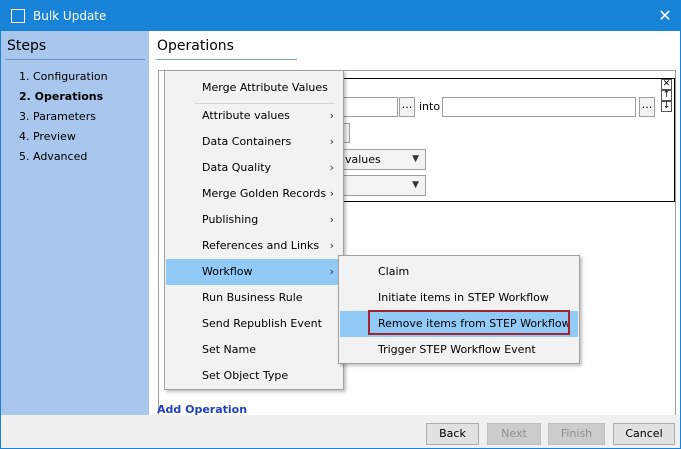 The height and width of the screenshot is (449, 681). What do you see at coordinates (226, 59) in the screenshot?
I see `title-divider` at bounding box center [226, 59].